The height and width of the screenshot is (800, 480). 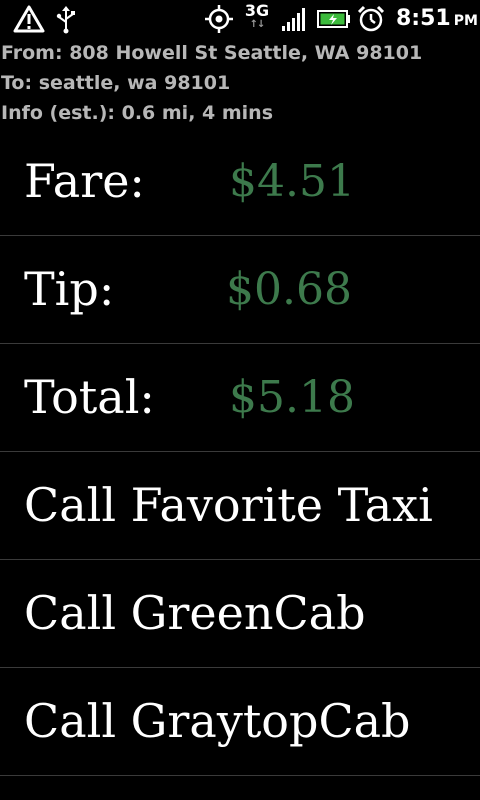 I want to click on trip-from: From: 808 Howell St Seattle, WA 98101, so click(x=212, y=53).